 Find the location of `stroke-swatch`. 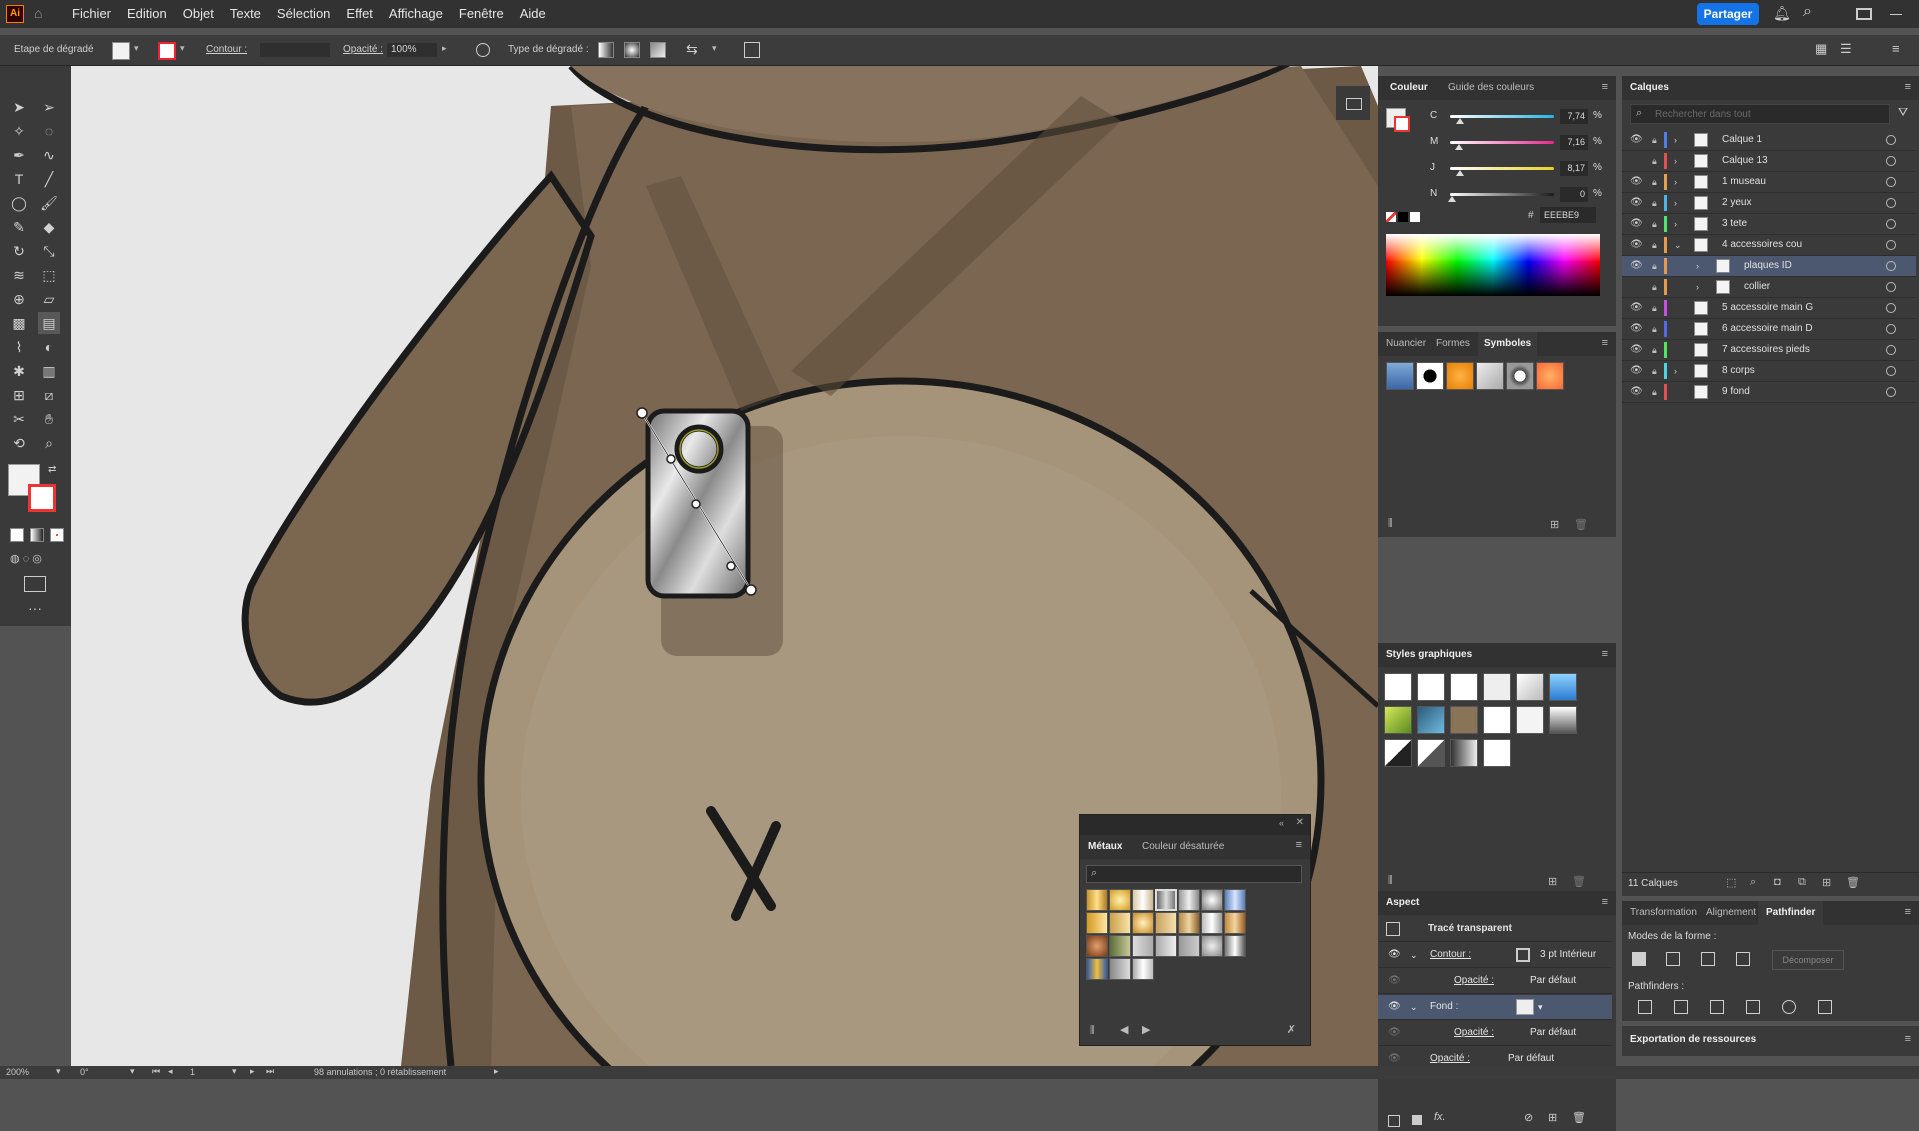

stroke-swatch is located at coordinates (167, 51).